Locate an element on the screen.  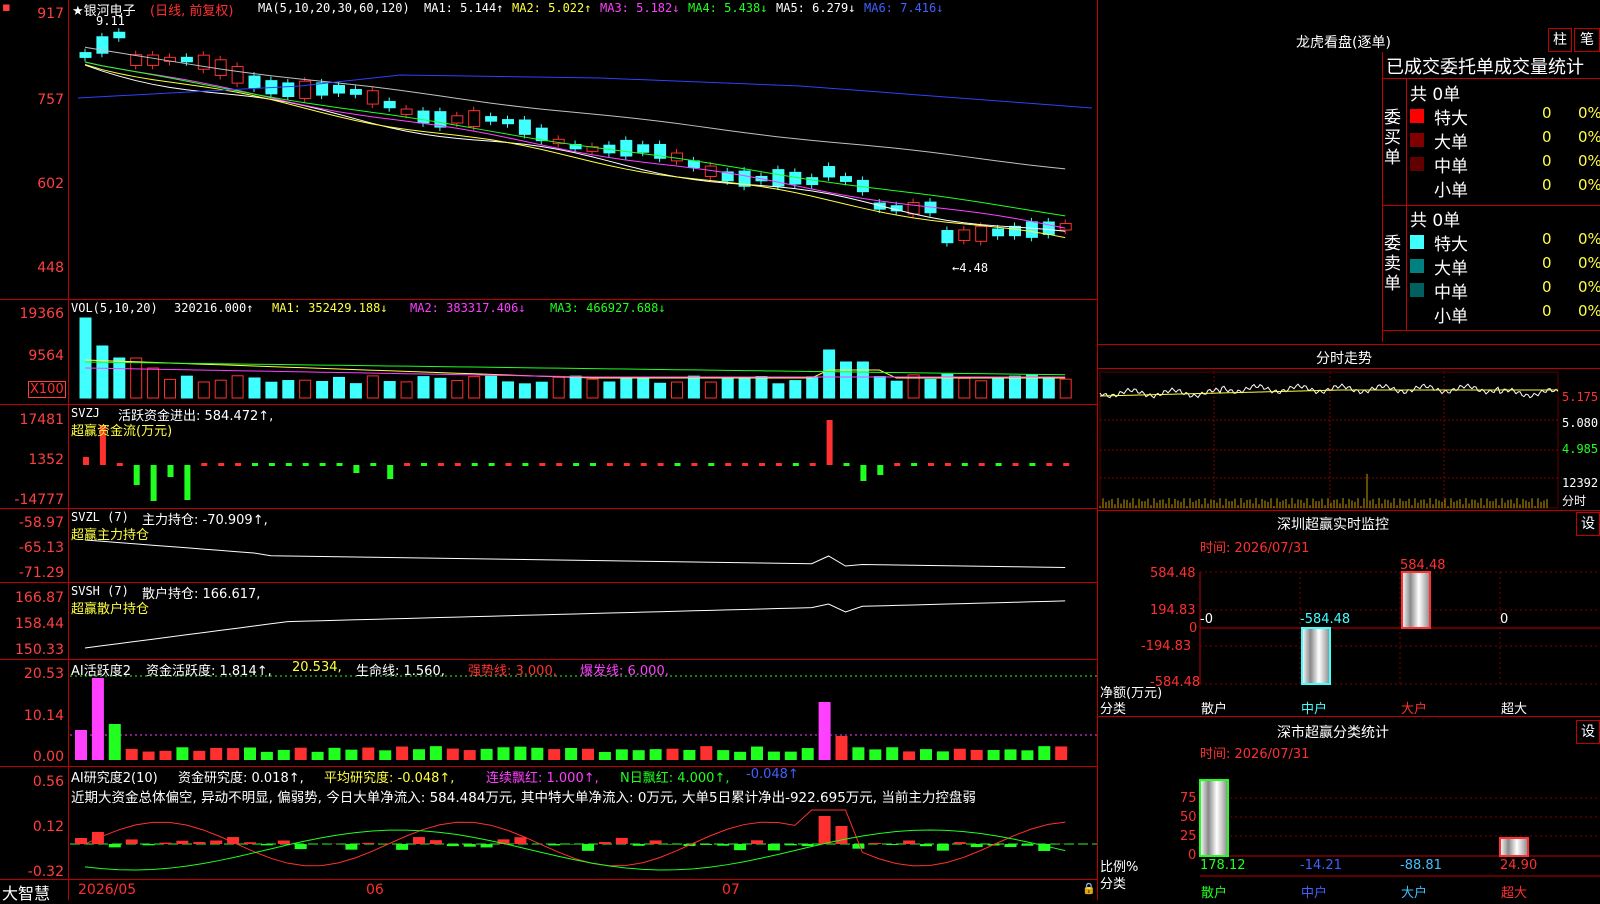
monitor-axis-label: 0 is located at coordinates (1193, 628).